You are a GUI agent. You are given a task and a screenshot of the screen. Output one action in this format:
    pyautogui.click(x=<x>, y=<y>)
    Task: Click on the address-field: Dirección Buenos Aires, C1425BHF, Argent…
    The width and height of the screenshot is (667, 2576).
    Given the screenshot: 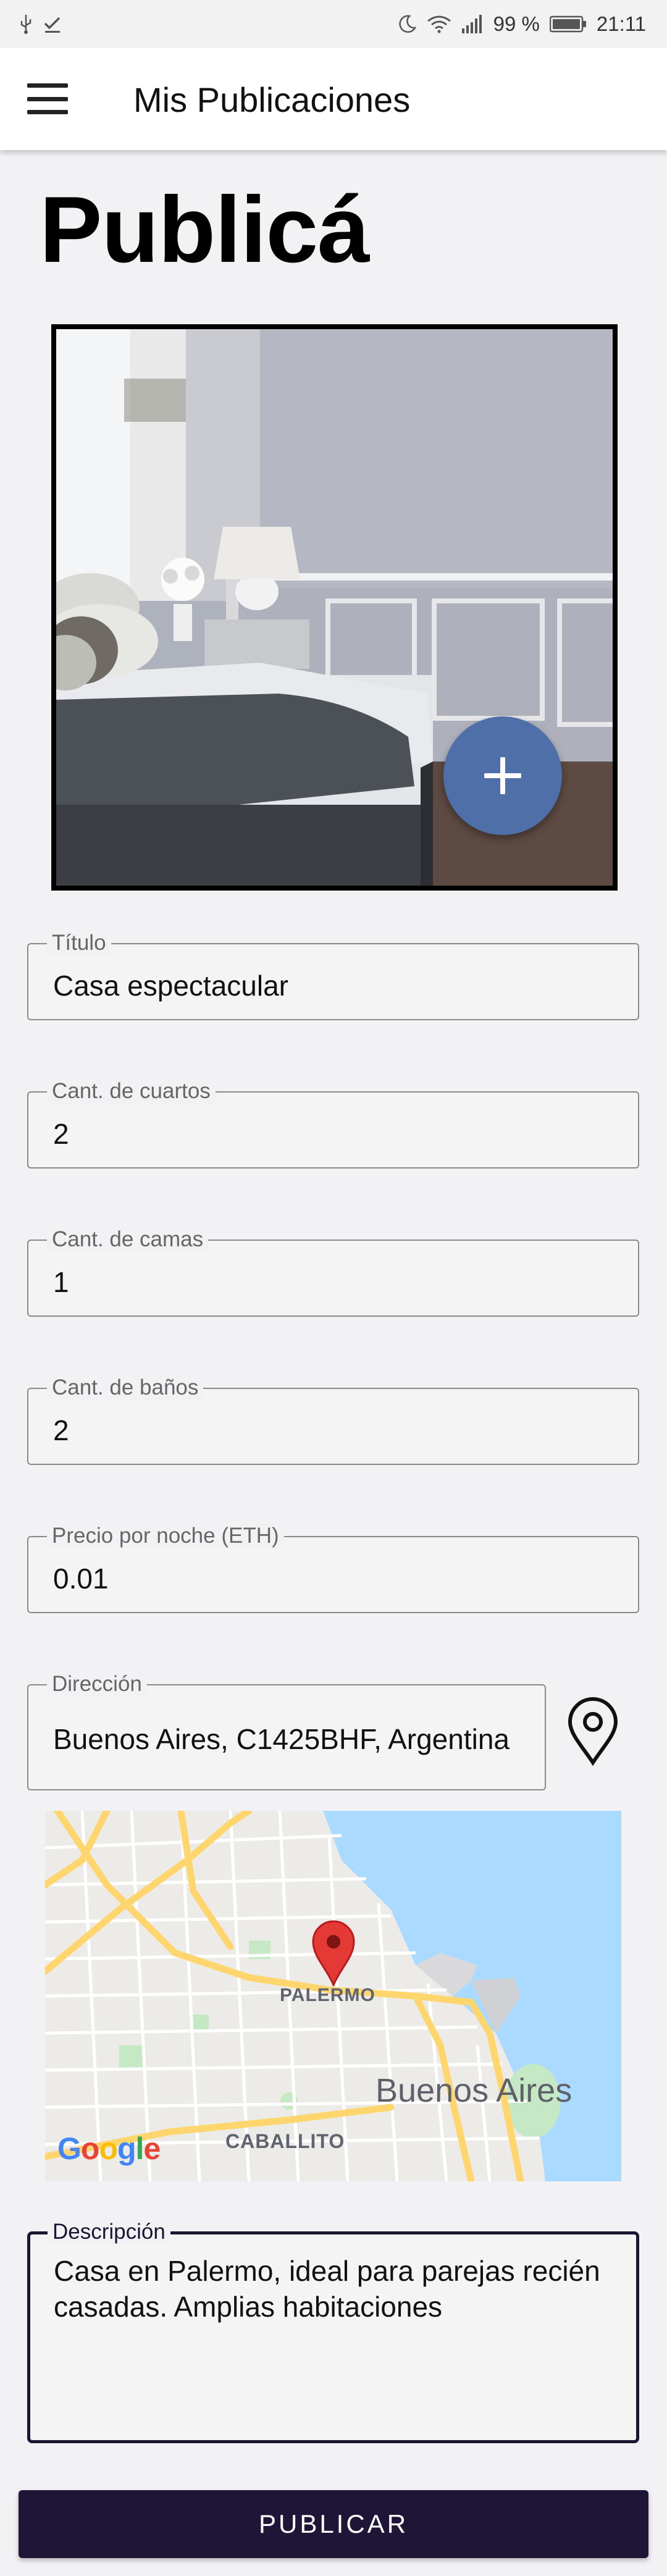 What is the action you would take?
    pyautogui.click(x=286, y=1731)
    